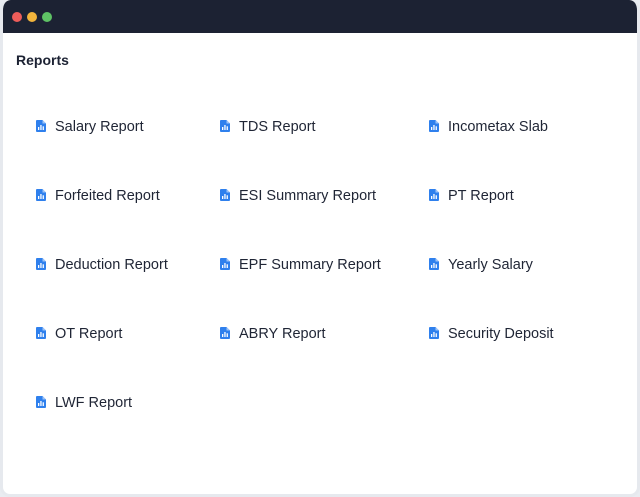 The height and width of the screenshot is (497, 640). What do you see at coordinates (47, 17) in the screenshot?
I see `maximize-window-button` at bounding box center [47, 17].